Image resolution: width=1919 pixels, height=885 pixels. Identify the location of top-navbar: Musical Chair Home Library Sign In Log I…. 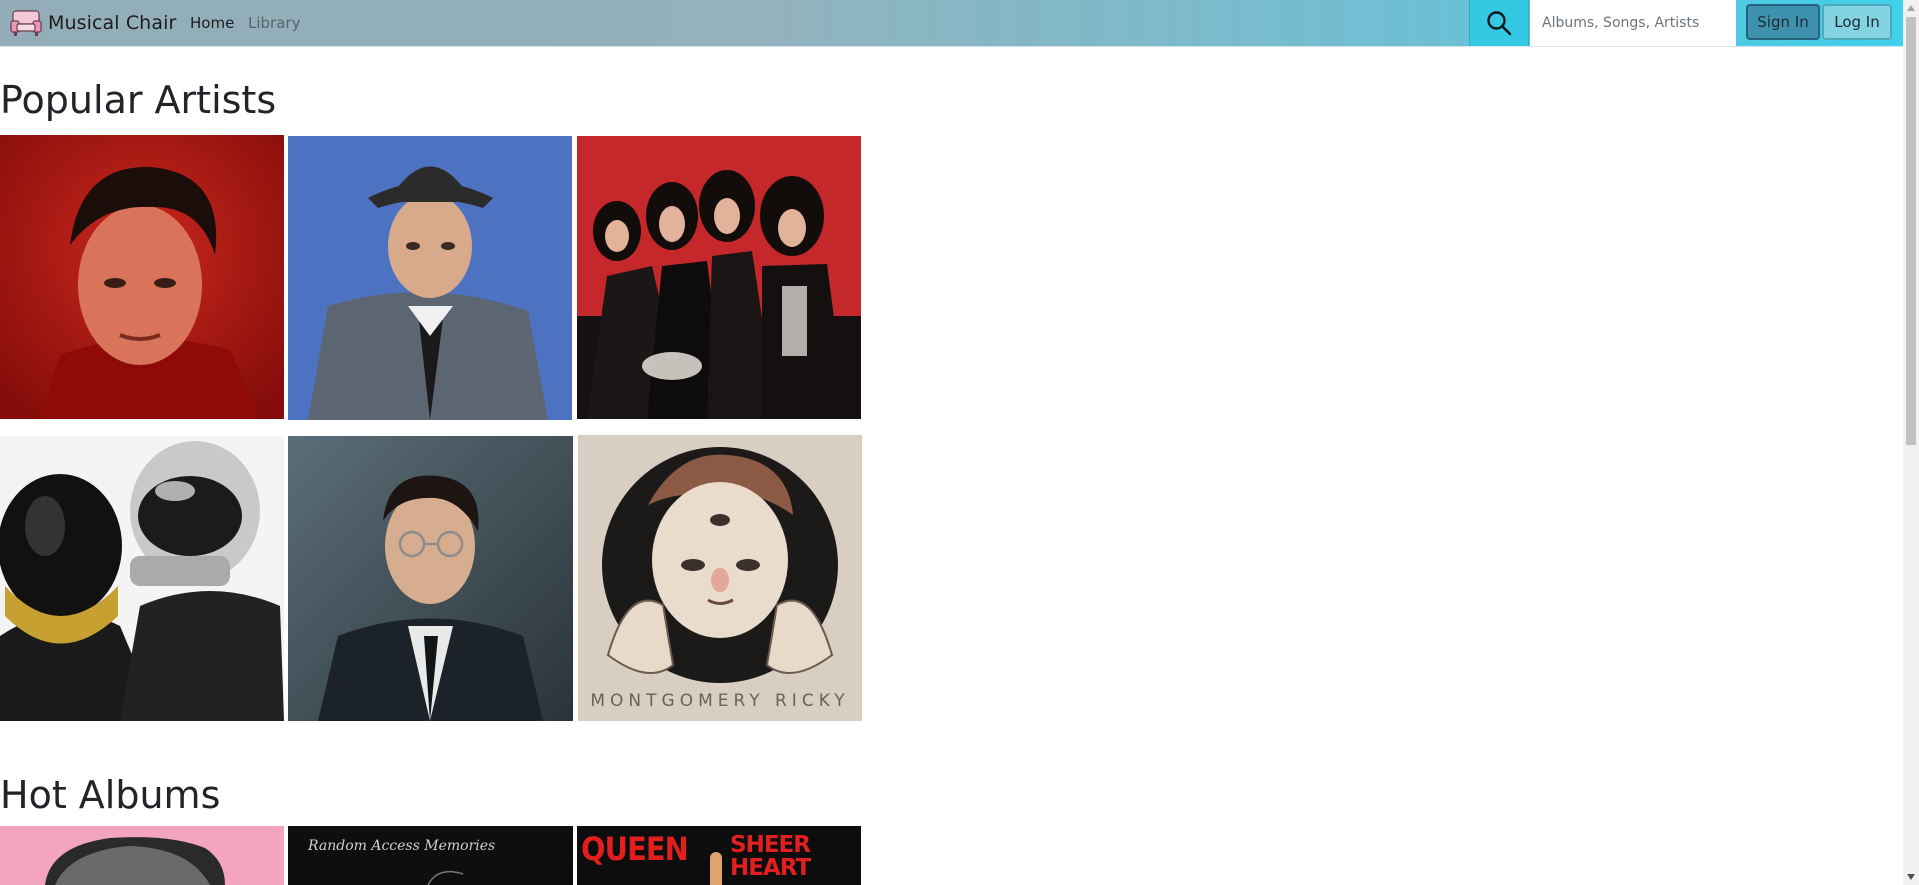
(951, 23).